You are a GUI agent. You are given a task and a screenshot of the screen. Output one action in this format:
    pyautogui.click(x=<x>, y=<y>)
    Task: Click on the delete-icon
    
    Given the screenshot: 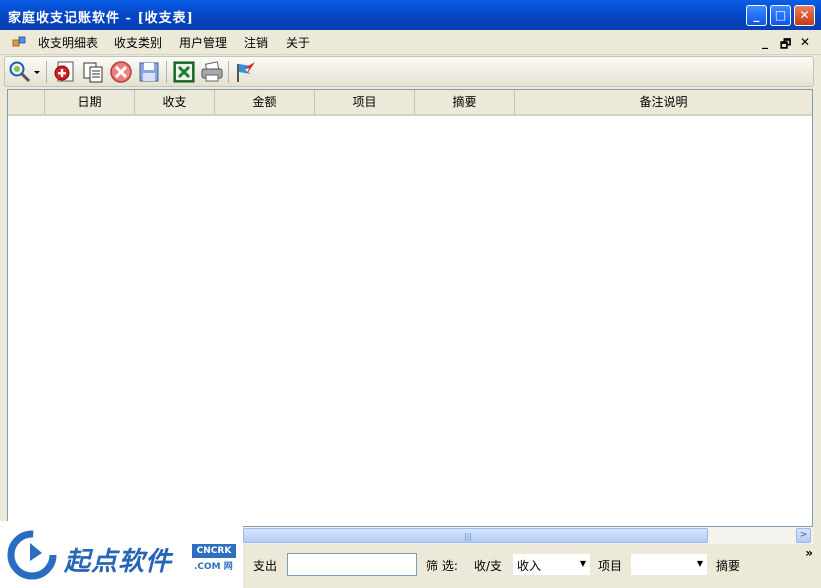 What is the action you would take?
    pyautogui.click(x=121, y=72)
    